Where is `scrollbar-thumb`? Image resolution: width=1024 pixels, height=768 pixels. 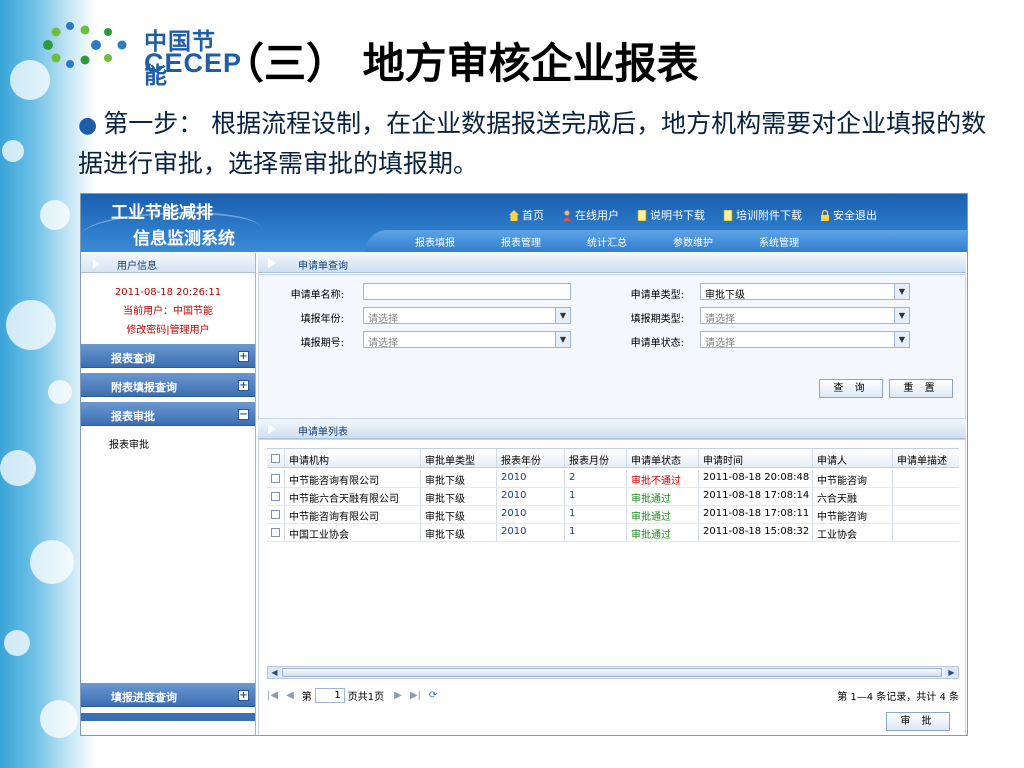 scrollbar-thumb is located at coordinates (612, 672).